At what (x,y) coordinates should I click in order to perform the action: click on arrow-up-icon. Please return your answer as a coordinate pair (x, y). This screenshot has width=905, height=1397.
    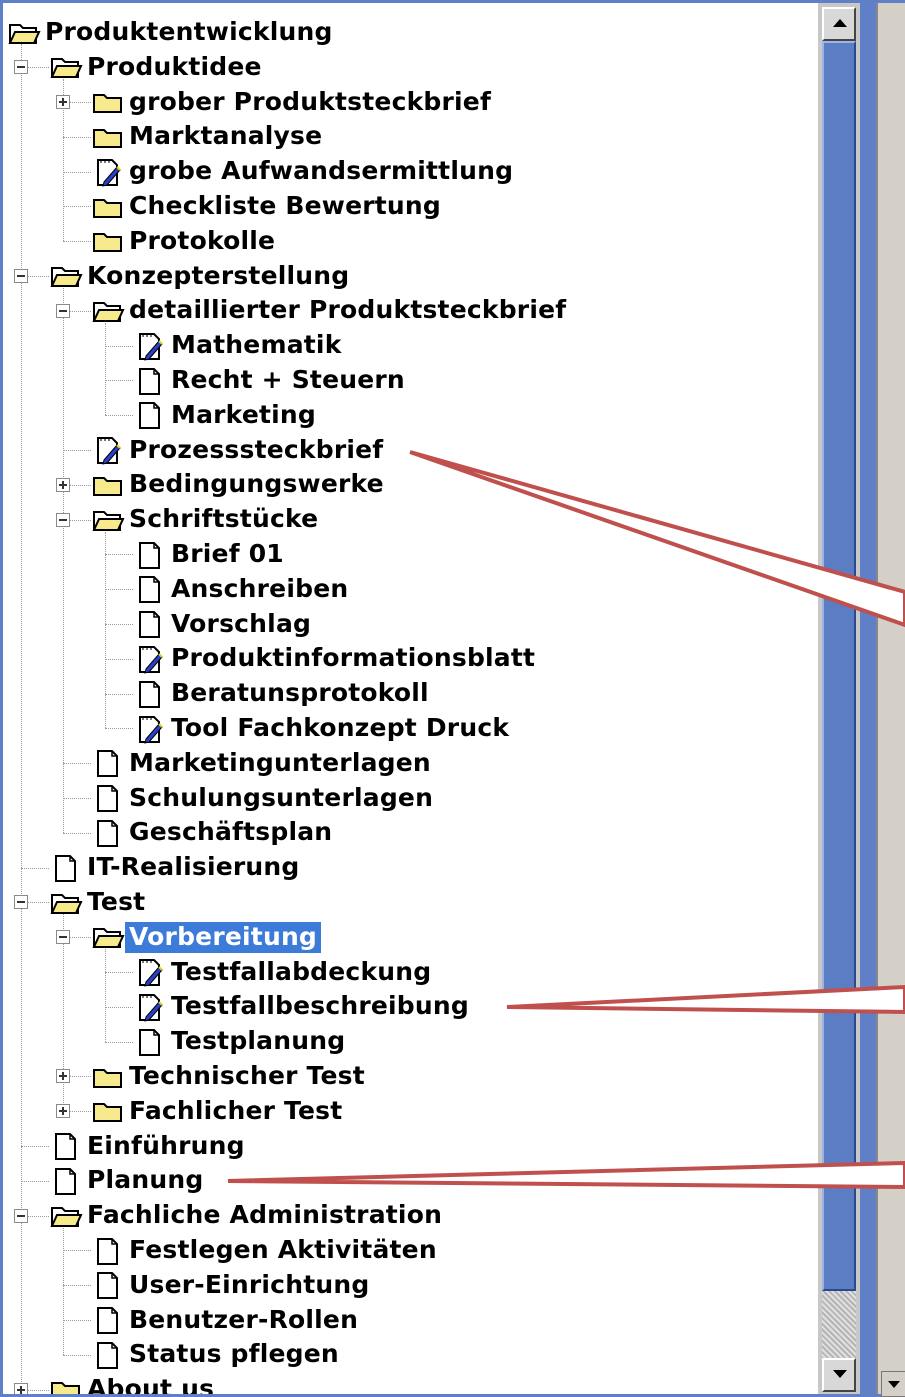
    Looking at the image, I should click on (840, 23).